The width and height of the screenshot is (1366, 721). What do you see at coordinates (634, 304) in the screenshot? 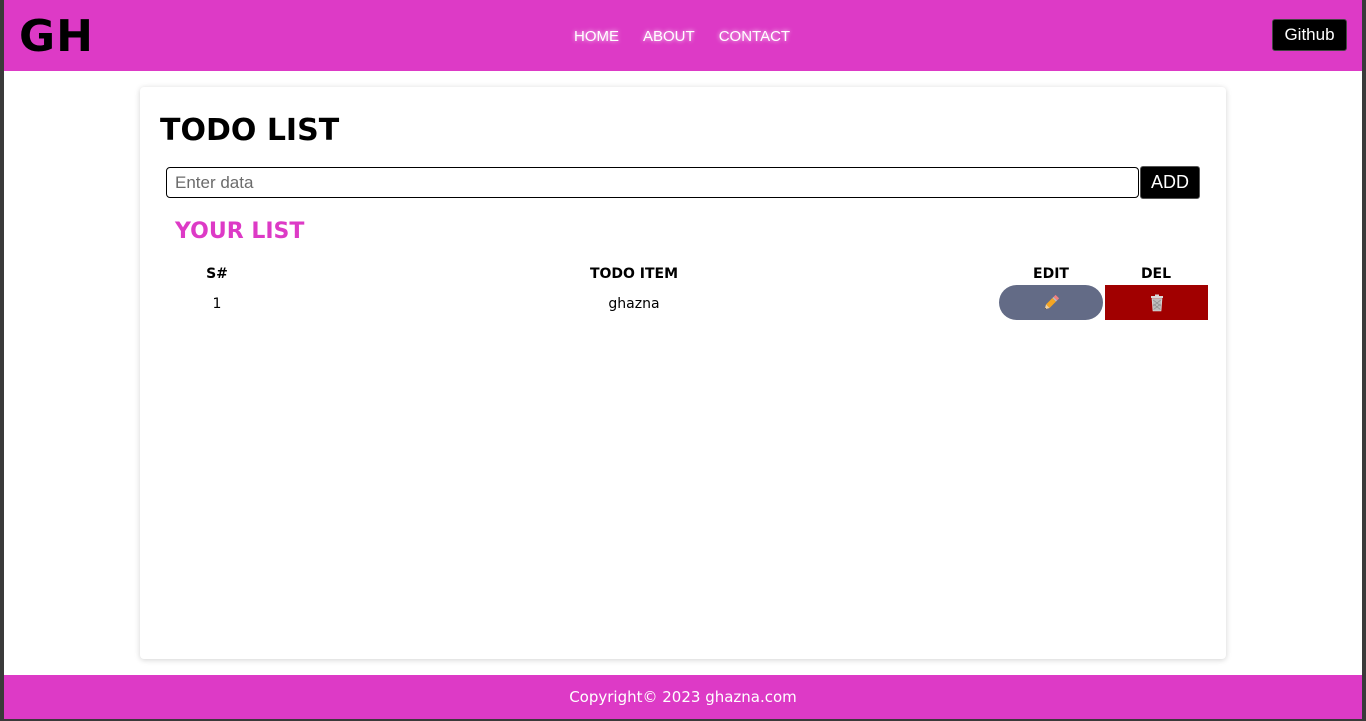
I see `row-todo-item: ghazna` at bounding box center [634, 304].